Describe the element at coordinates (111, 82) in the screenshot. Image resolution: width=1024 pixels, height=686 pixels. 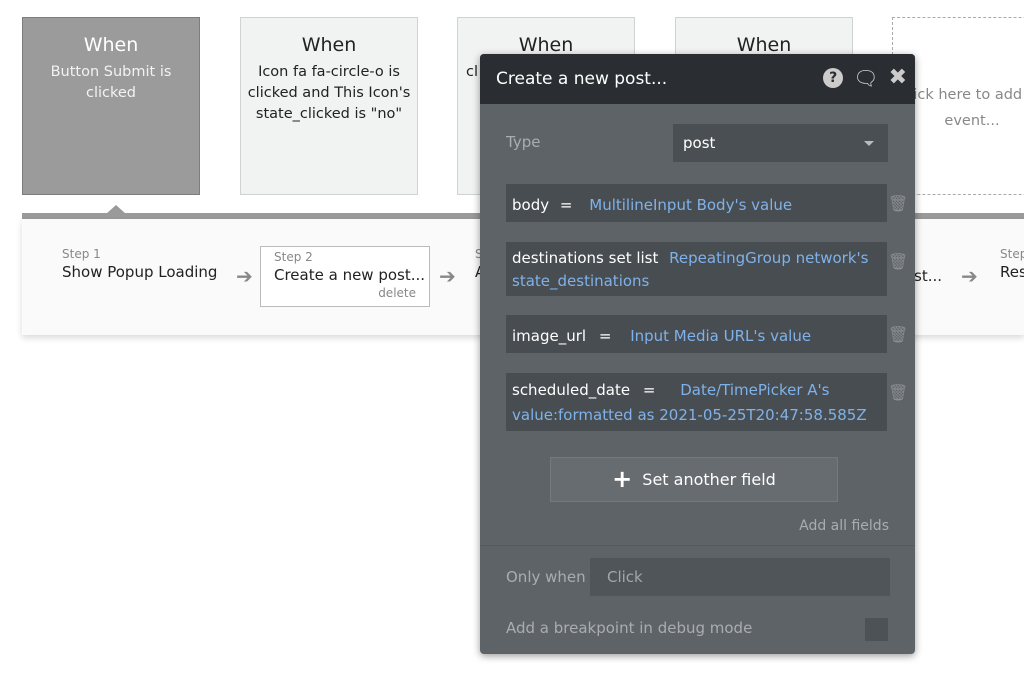
I see `event-desc: Button Submit is clicked` at that location.